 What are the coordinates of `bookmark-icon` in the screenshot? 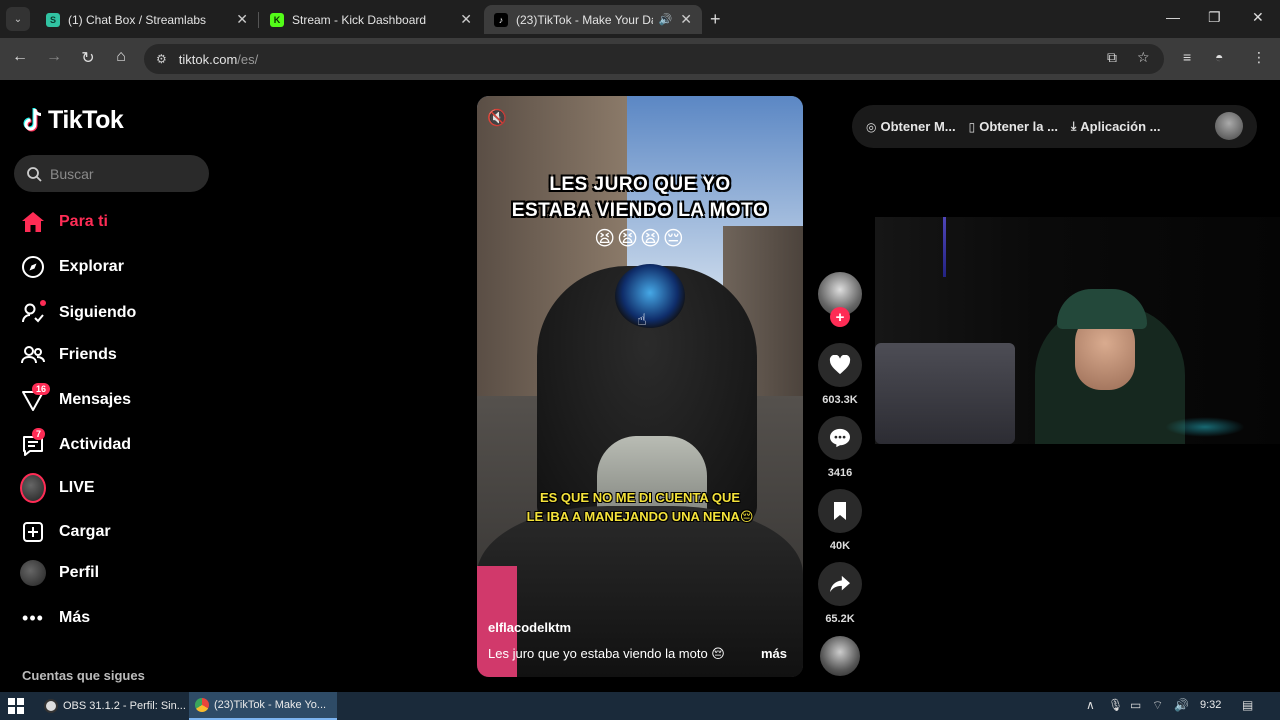 It's located at (840, 511).